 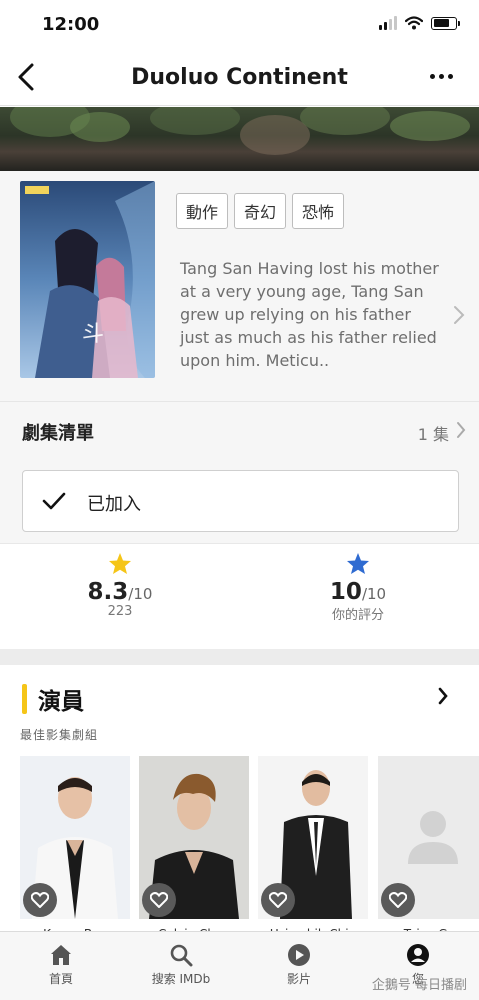 I want to click on user-rating: 10/10 你的評分, so click(x=358, y=587).